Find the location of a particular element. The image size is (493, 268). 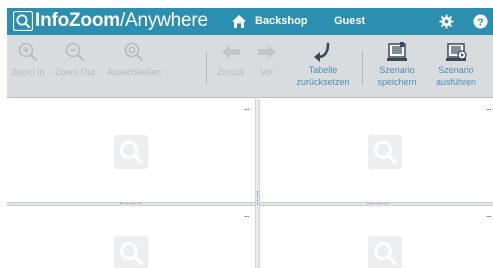

arrow-right-icon is located at coordinates (267, 52).